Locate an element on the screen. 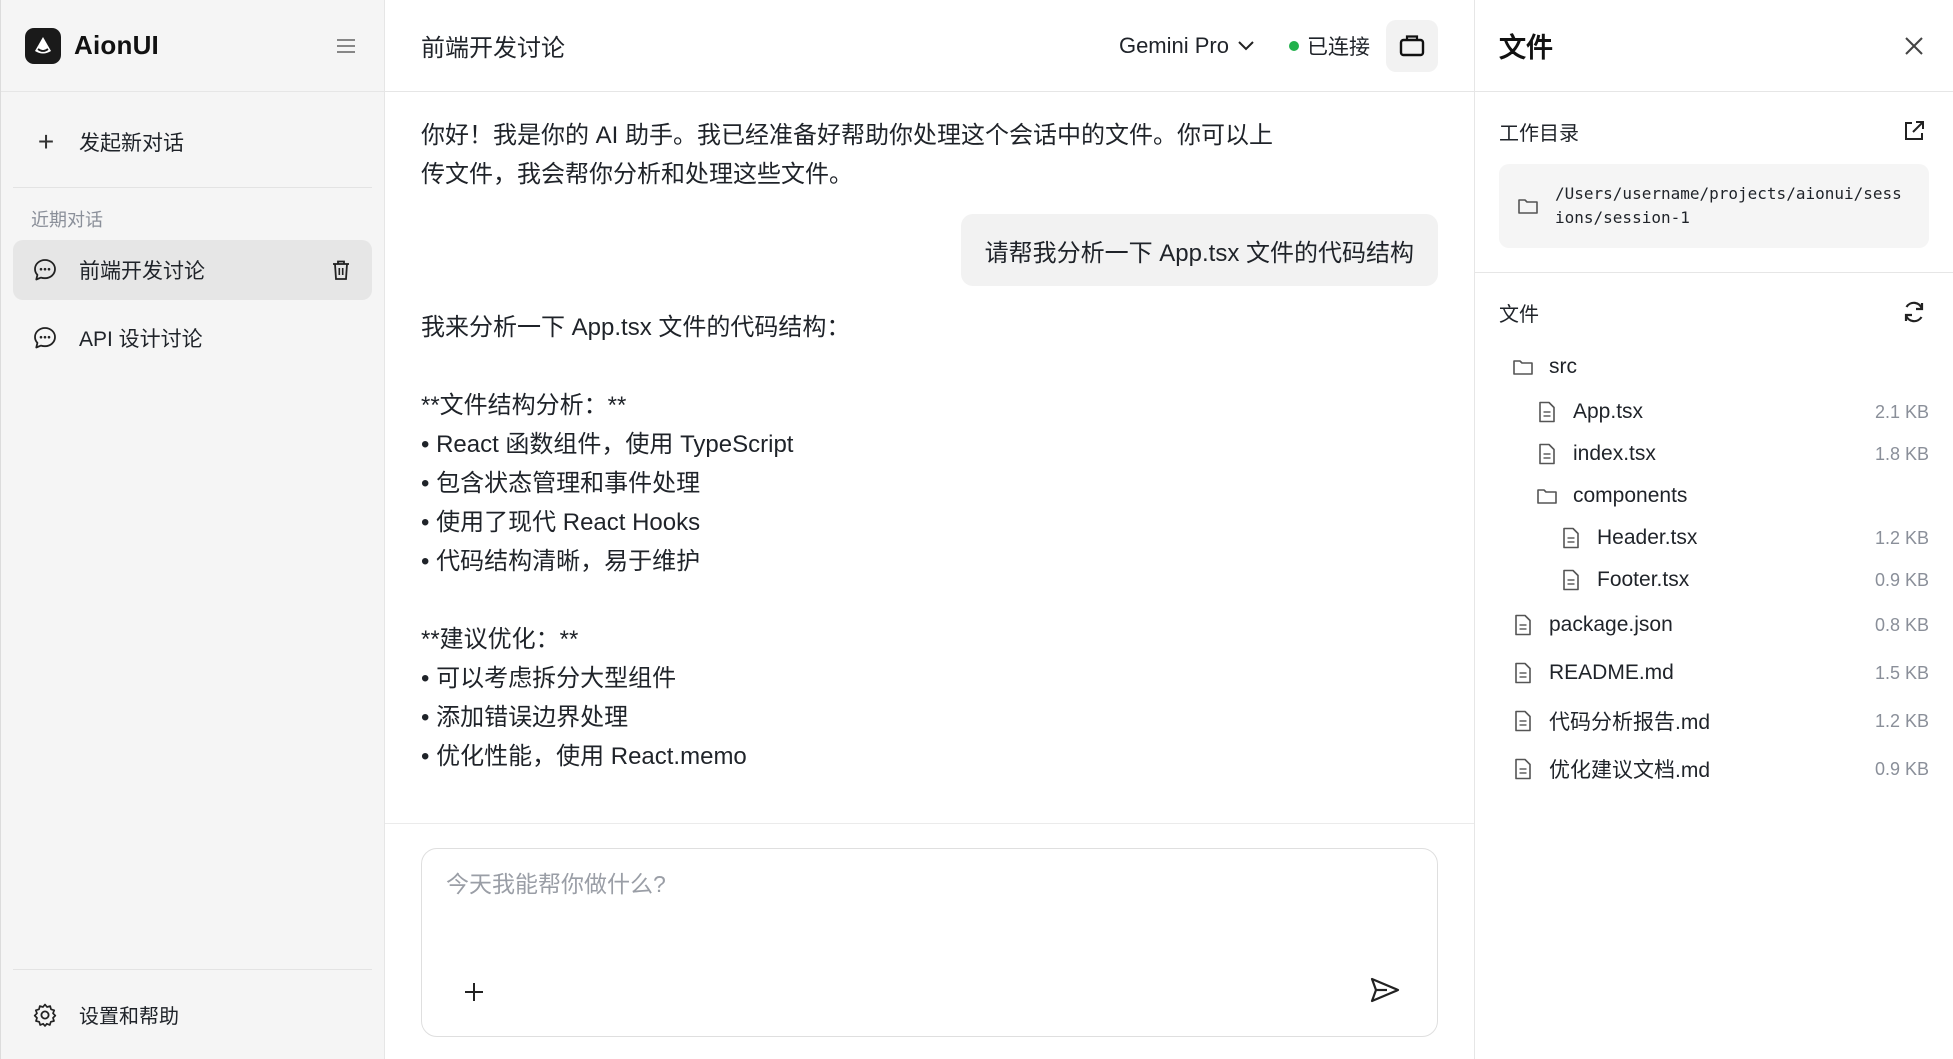  trash-icon is located at coordinates (341, 270).